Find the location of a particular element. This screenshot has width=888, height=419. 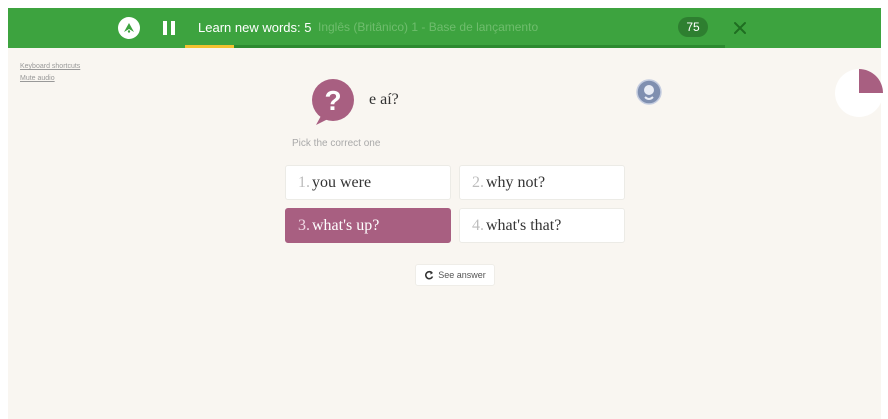

choice-text: what's that? is located at coordinates (524, 225).